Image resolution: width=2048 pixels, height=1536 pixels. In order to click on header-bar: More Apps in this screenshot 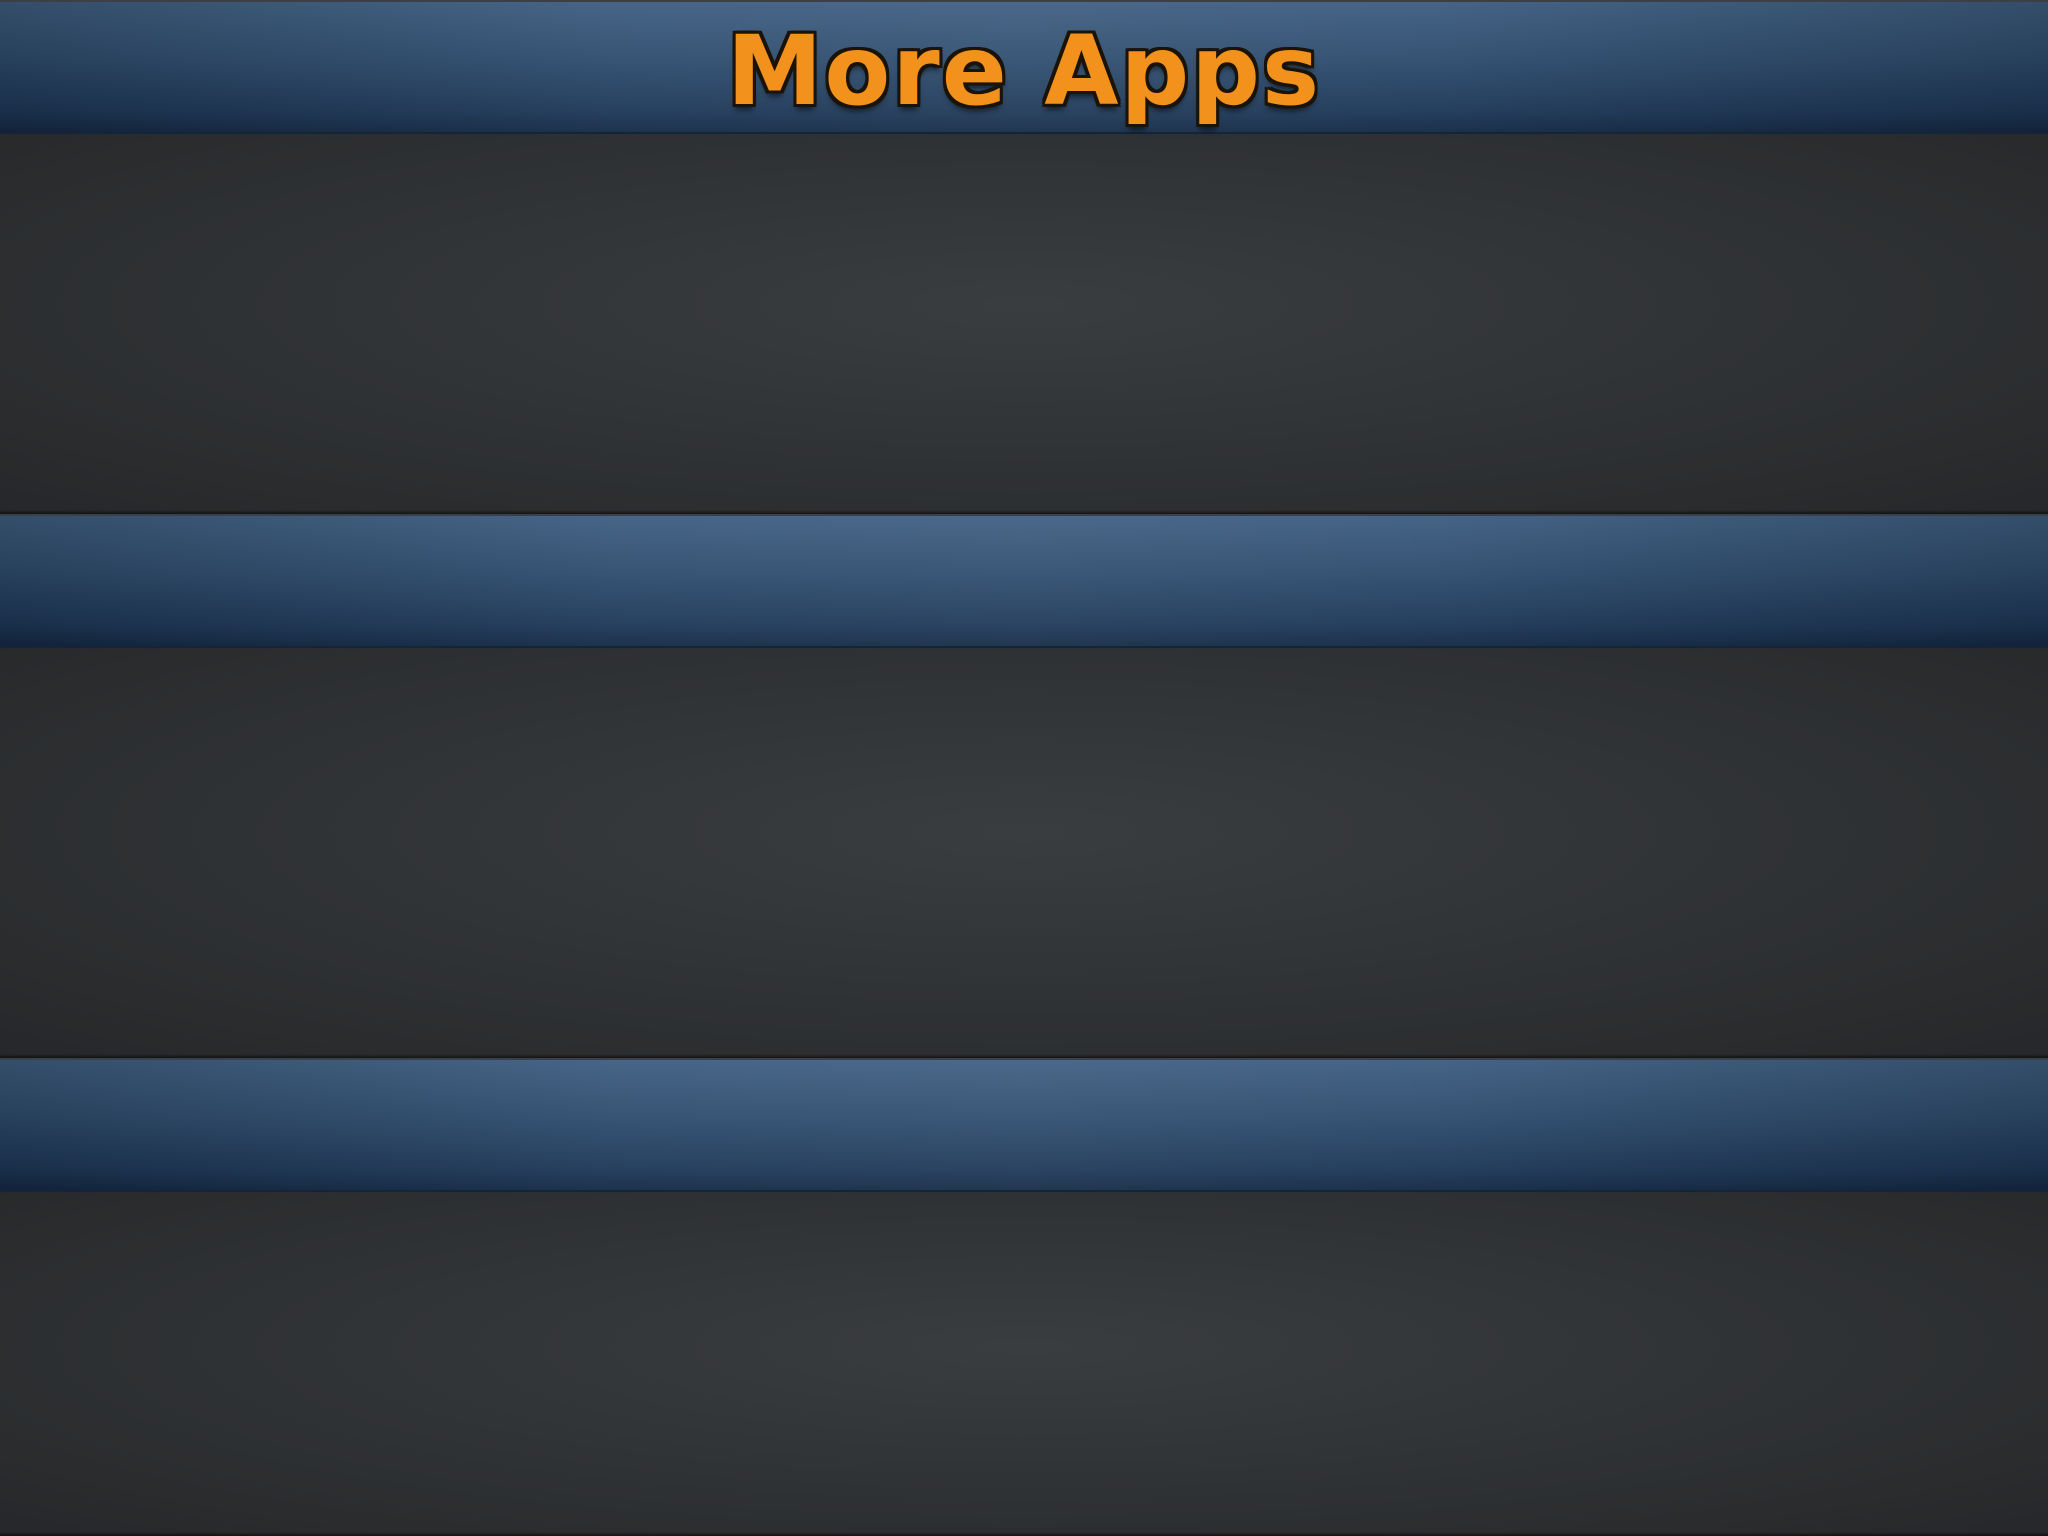, I will do `click(1024, 67)`.